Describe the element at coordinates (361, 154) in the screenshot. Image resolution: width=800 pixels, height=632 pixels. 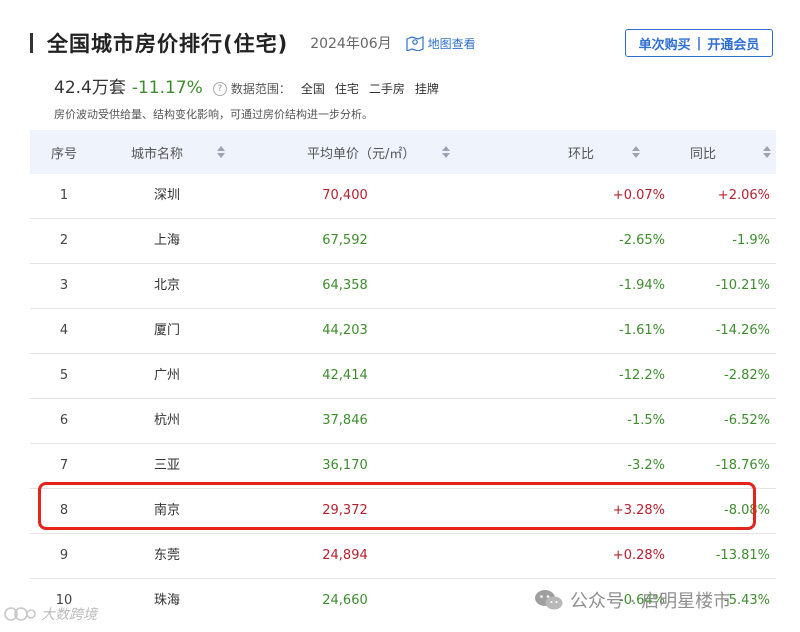
I see `header-price-label: 平均单价（元/㎡）` at that location.